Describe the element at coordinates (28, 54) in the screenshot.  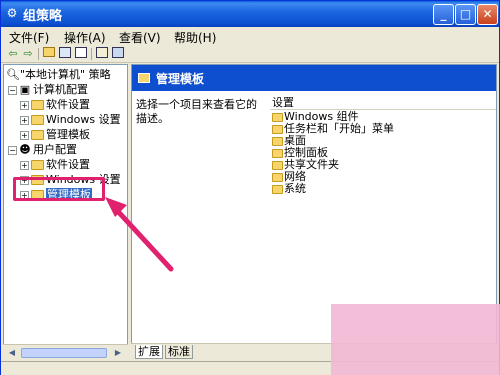
I see `forward-arrow-icon: ⇨` at that location.